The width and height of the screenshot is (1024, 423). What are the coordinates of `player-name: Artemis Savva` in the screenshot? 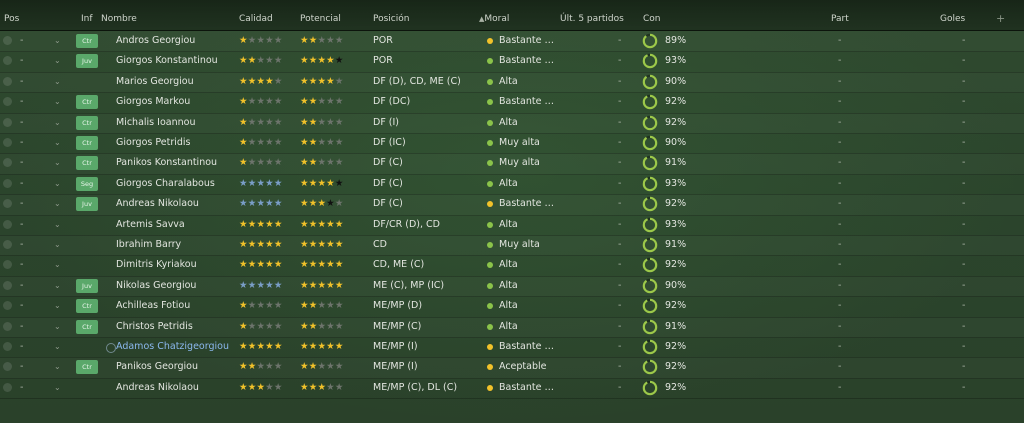 It's located at (175, 225).